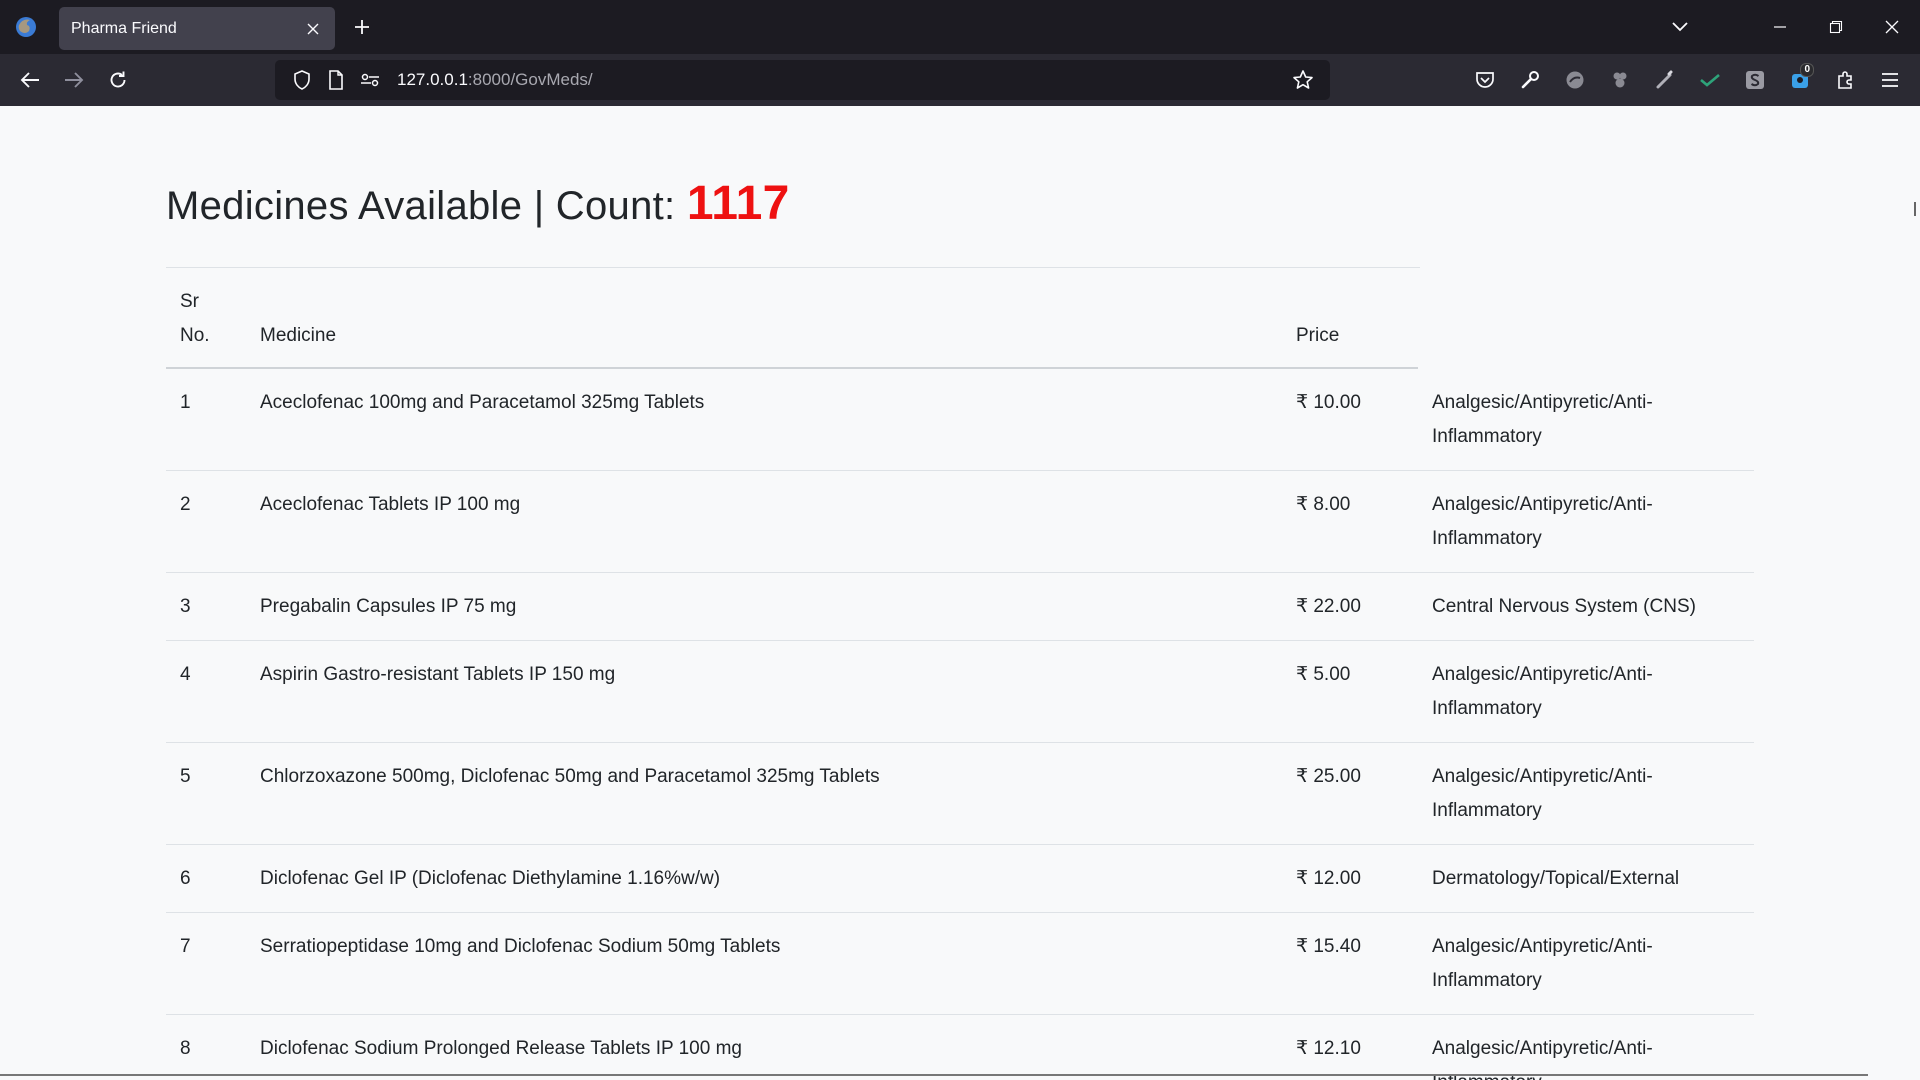 The height and width of the screenshot is (1080, 1920). I want to click on puzzle-extension-icon, so click(1619, 80).